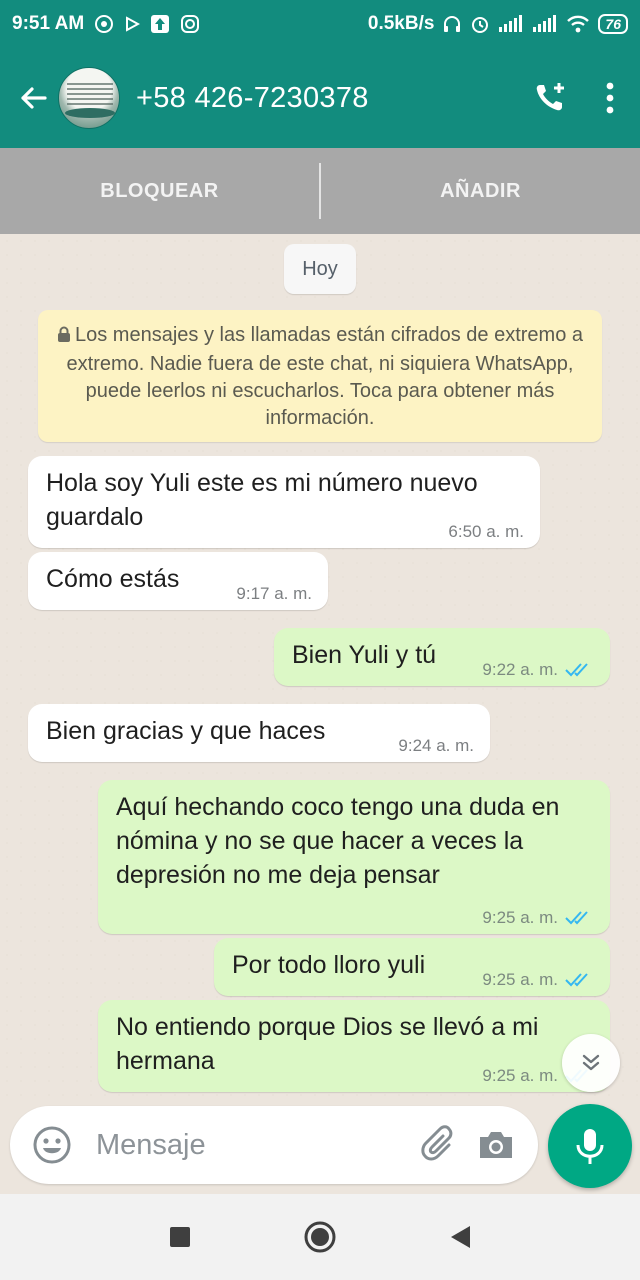 This screenshot has height=1280, width=640. I want to click on message-bubble: Por todo lloro yuli 9:25 a. m., so click(412, 967).